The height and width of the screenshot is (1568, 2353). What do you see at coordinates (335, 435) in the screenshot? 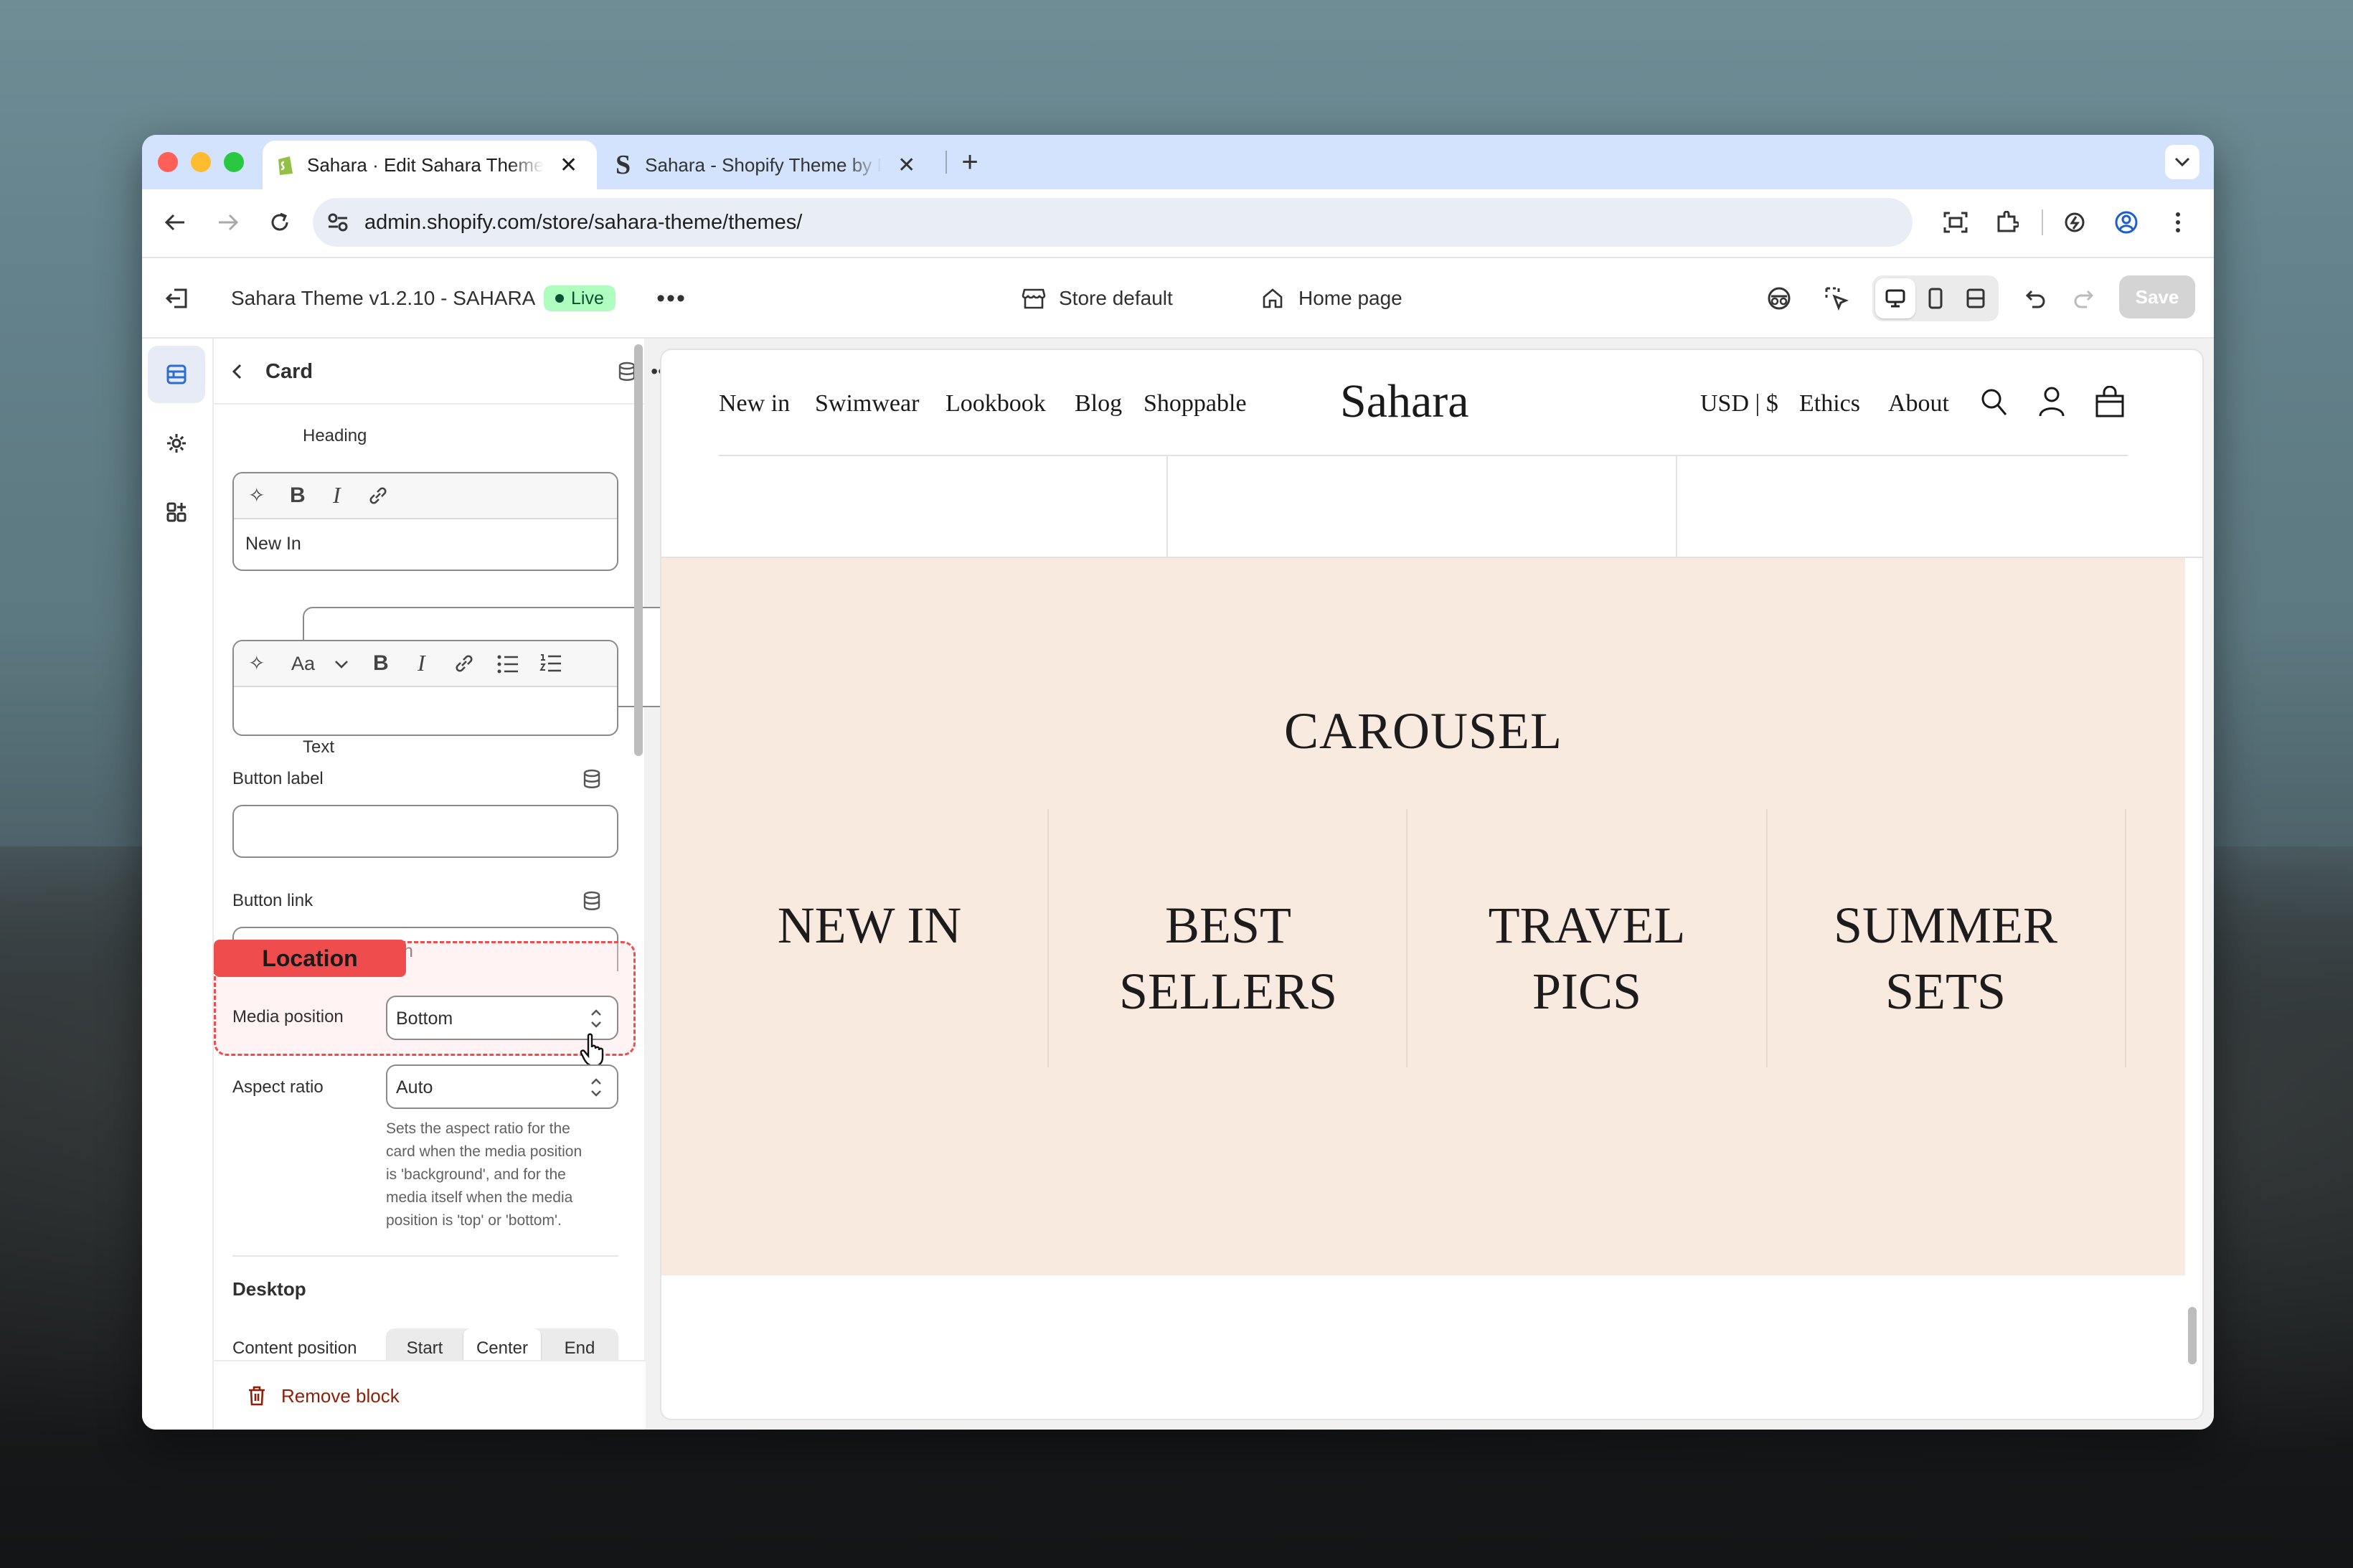
I see `heading-label: Heading` at bounding box center [335, 435].